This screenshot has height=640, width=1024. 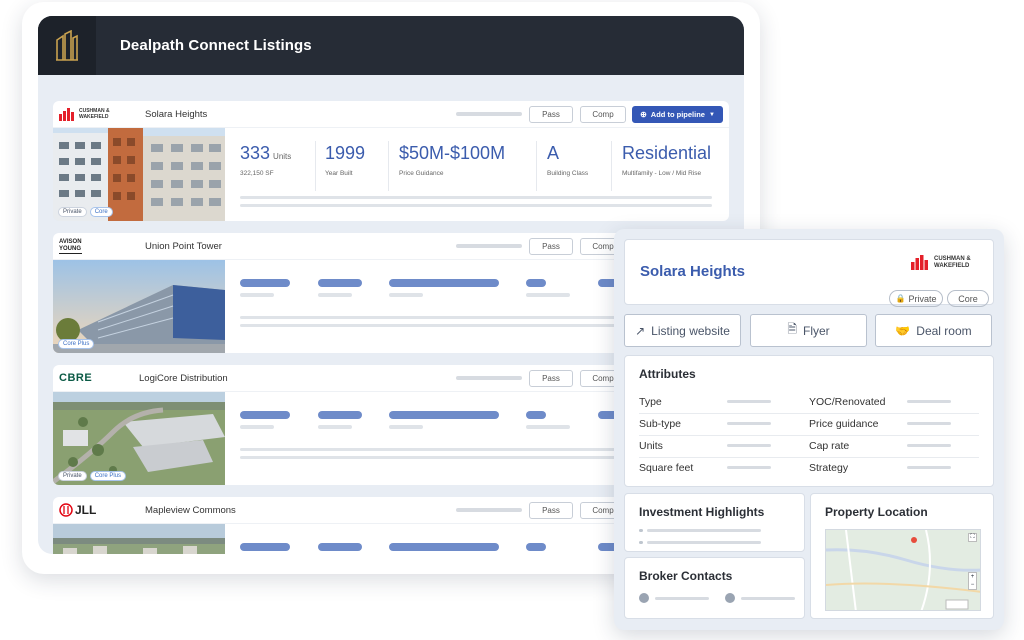 What do you see at coordinates (876, 512) in the screenshot?
I see `property-location-title: Property Location` at bounding box center [876, 512].